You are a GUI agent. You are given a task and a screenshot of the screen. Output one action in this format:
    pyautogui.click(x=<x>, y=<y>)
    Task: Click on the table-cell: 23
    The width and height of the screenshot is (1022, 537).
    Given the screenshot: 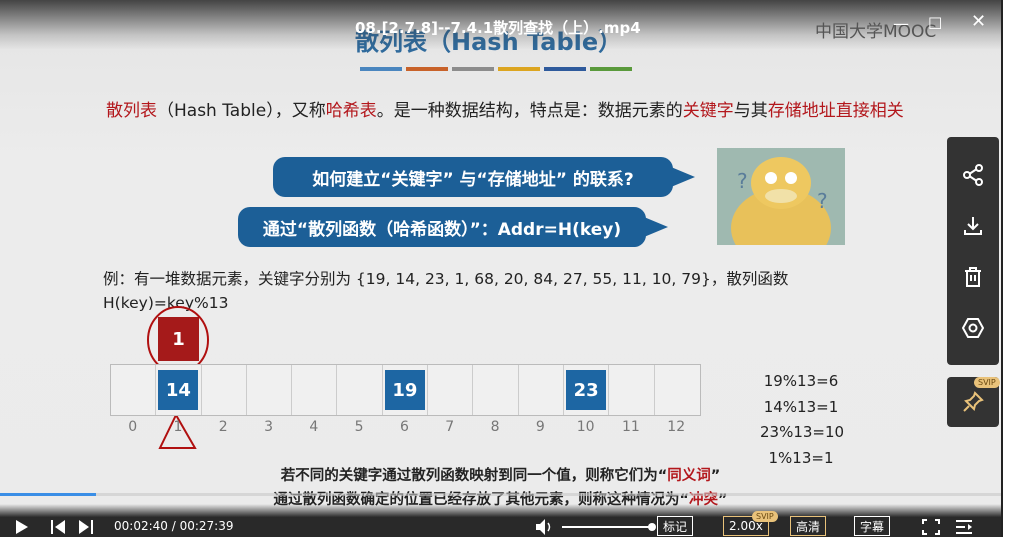 What is the action you would take?
    pyautogui.click(x=587, y=390)
    